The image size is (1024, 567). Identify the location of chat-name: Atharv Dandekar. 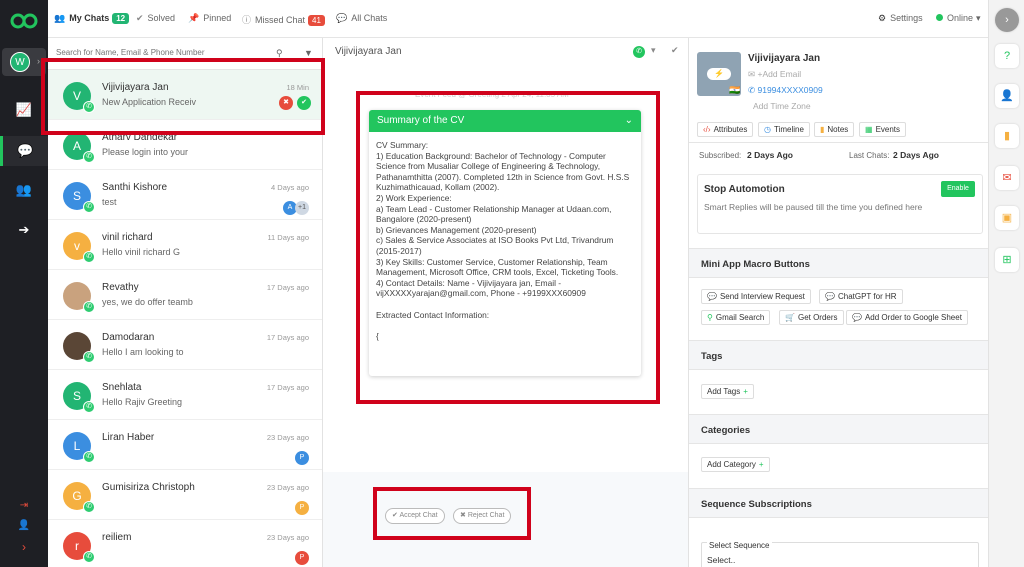
(140, 137).